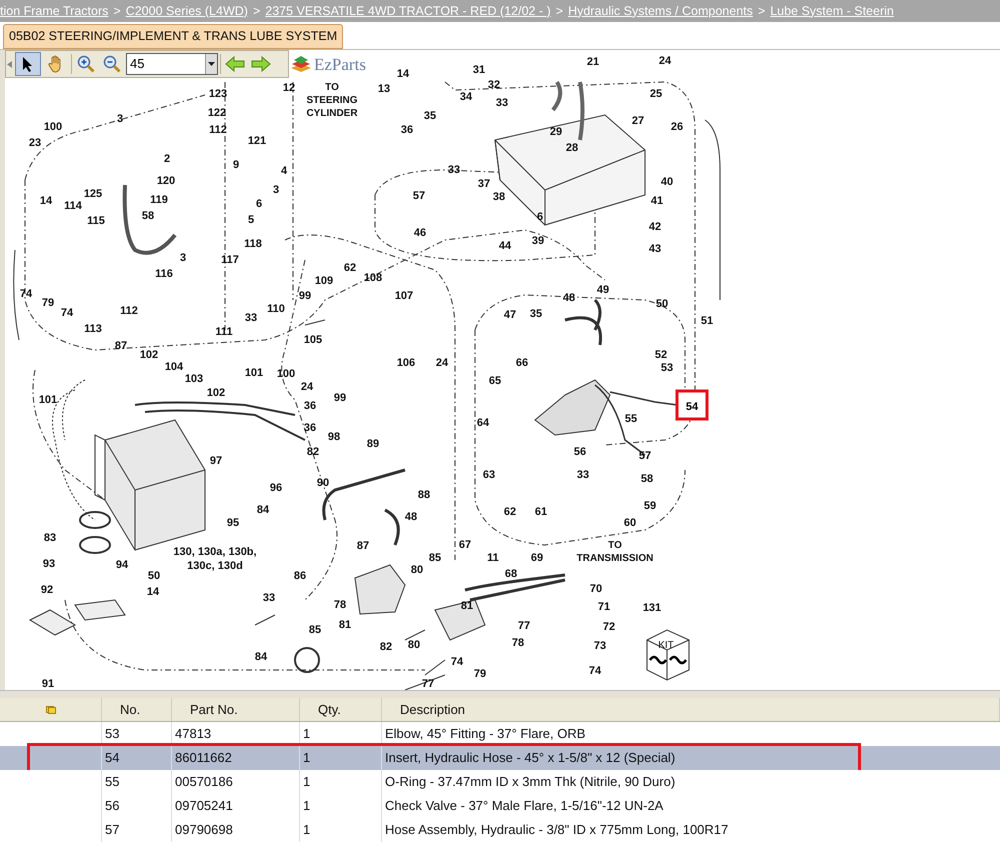 The image size is (1000, 848). What do you see at coordinates (692, 407) in the screenshot?
I see `callout-number: 54` at bounding box center [692, 407].